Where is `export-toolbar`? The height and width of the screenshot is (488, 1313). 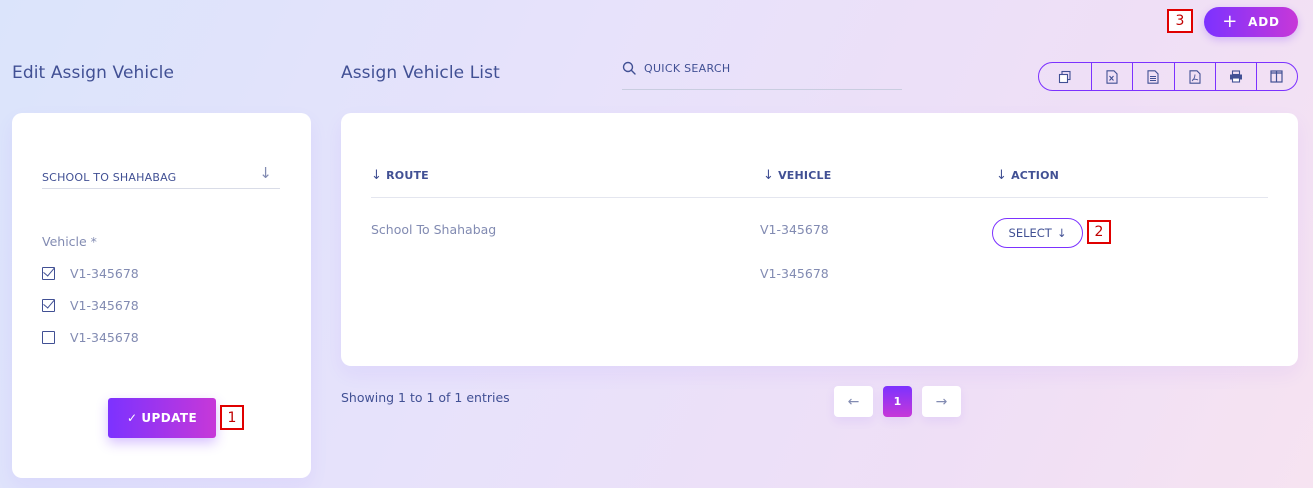
export-toolbar is located at coordinates (1168, 76).